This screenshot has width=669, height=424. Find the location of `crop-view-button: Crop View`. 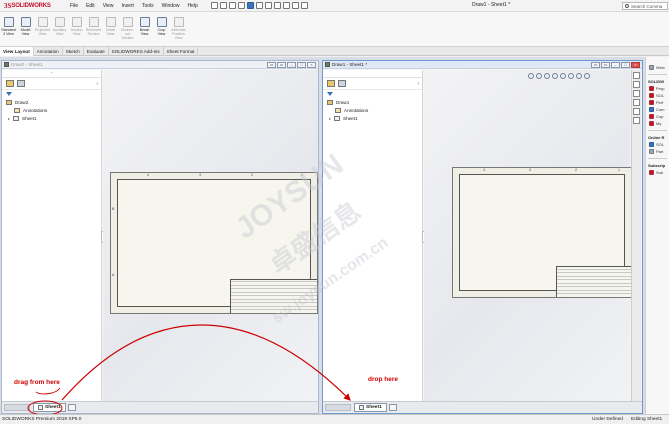

crop-view-button: Crop View is located at coordinates (162, 26).